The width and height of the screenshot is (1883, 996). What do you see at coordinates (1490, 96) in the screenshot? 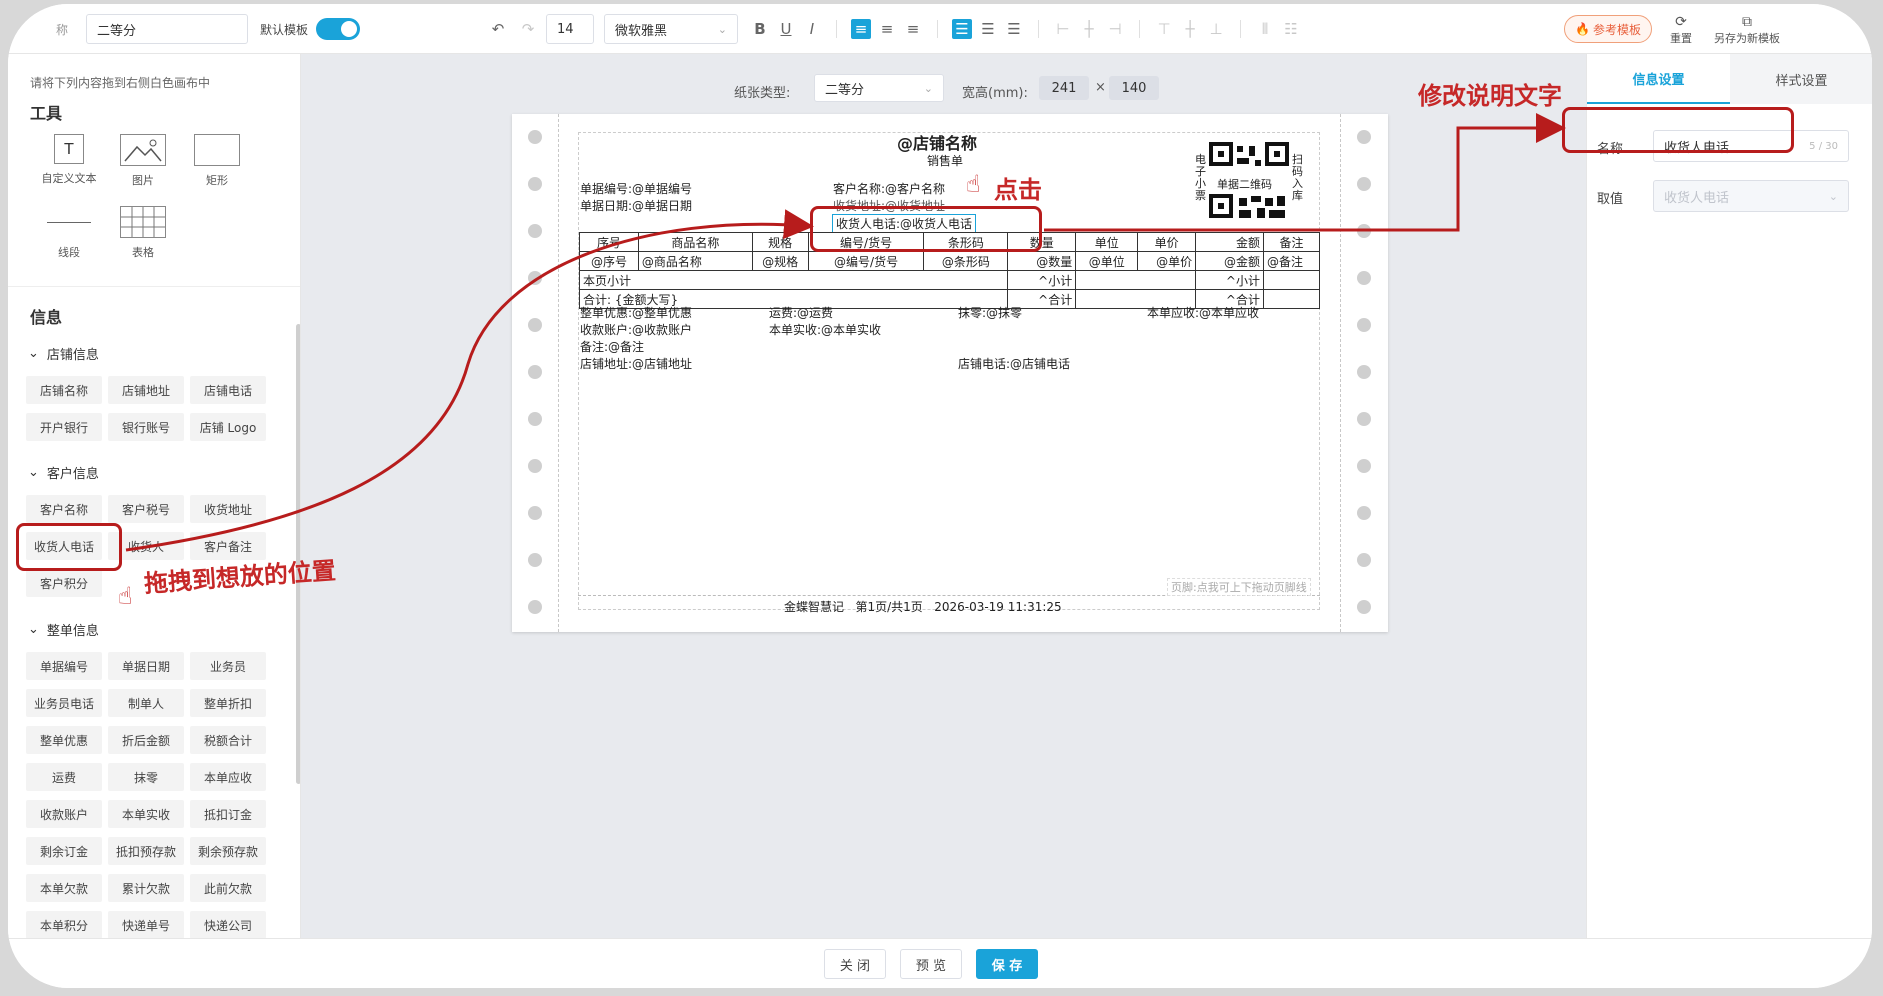
I see `annotation-modify-text: 修改说明文字` at bounding box center [1490, 96].